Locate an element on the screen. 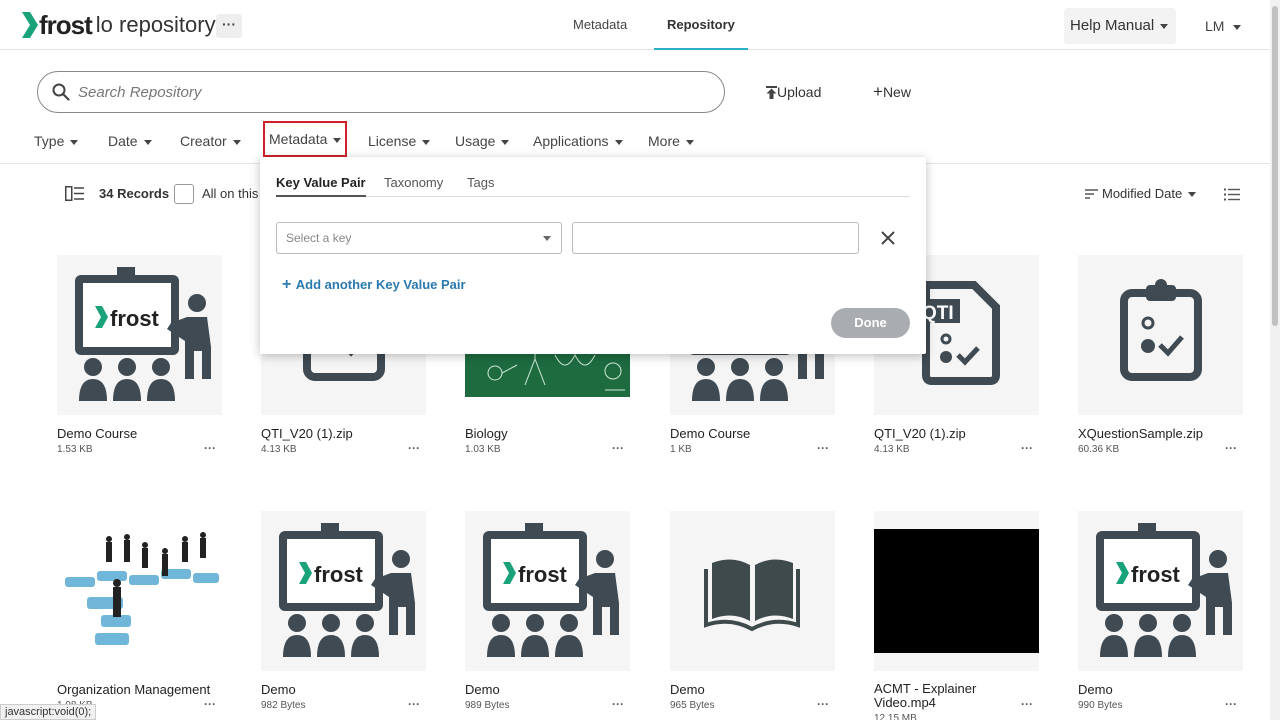  tab-taxonomy: Taxonomy is located at coordinates (413, 185).